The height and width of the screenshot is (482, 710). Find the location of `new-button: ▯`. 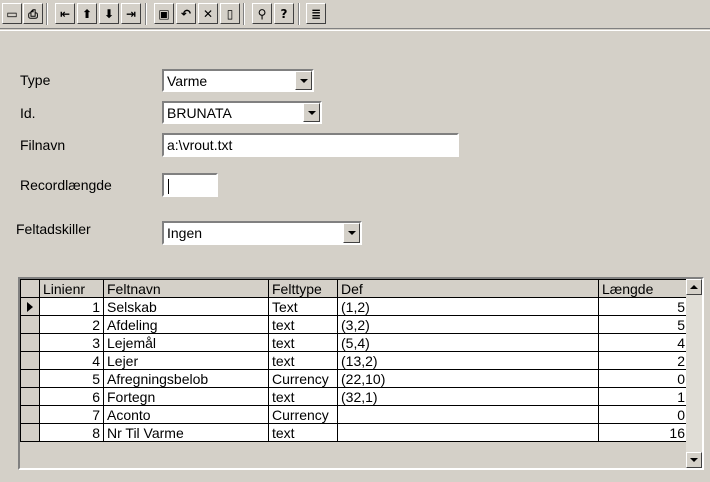

new-button: ▯ is located at coordinates (230, 13).